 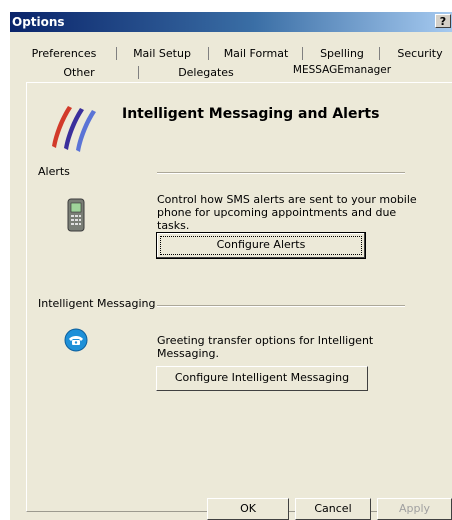 I want to click on cancel-button: Cancel, so click(x=333, y=509).